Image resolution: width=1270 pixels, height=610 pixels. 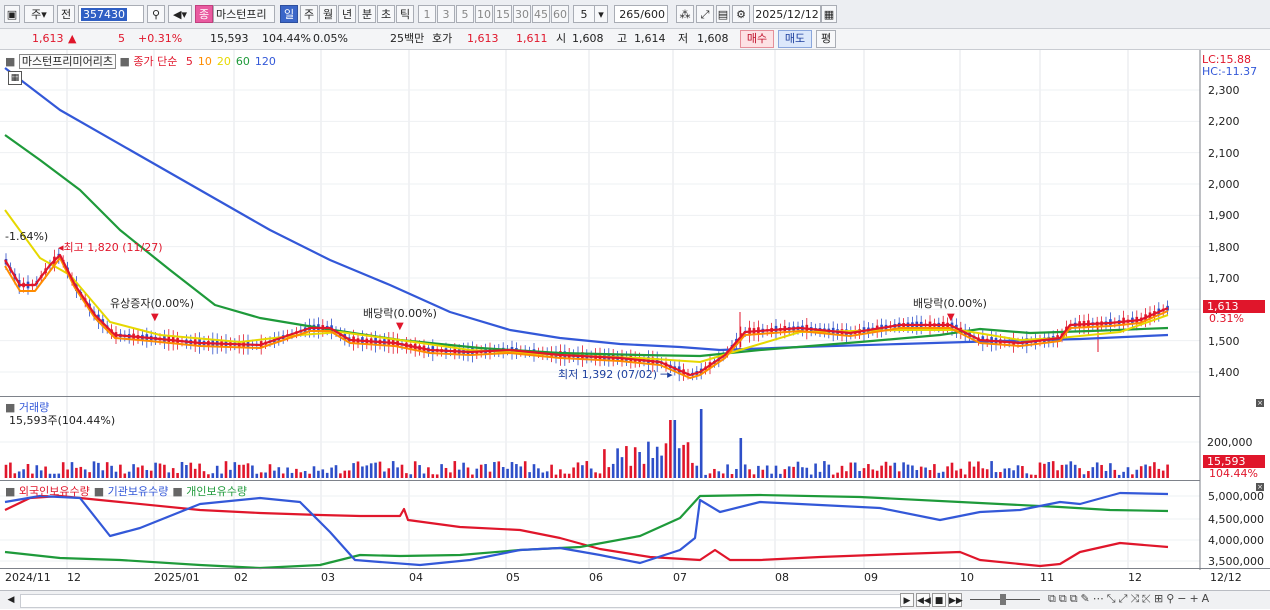 What do you see at coordinates (156, 14) in the screenshot?
I see `search-icon: ⚲` at bounding box center [156, 14].